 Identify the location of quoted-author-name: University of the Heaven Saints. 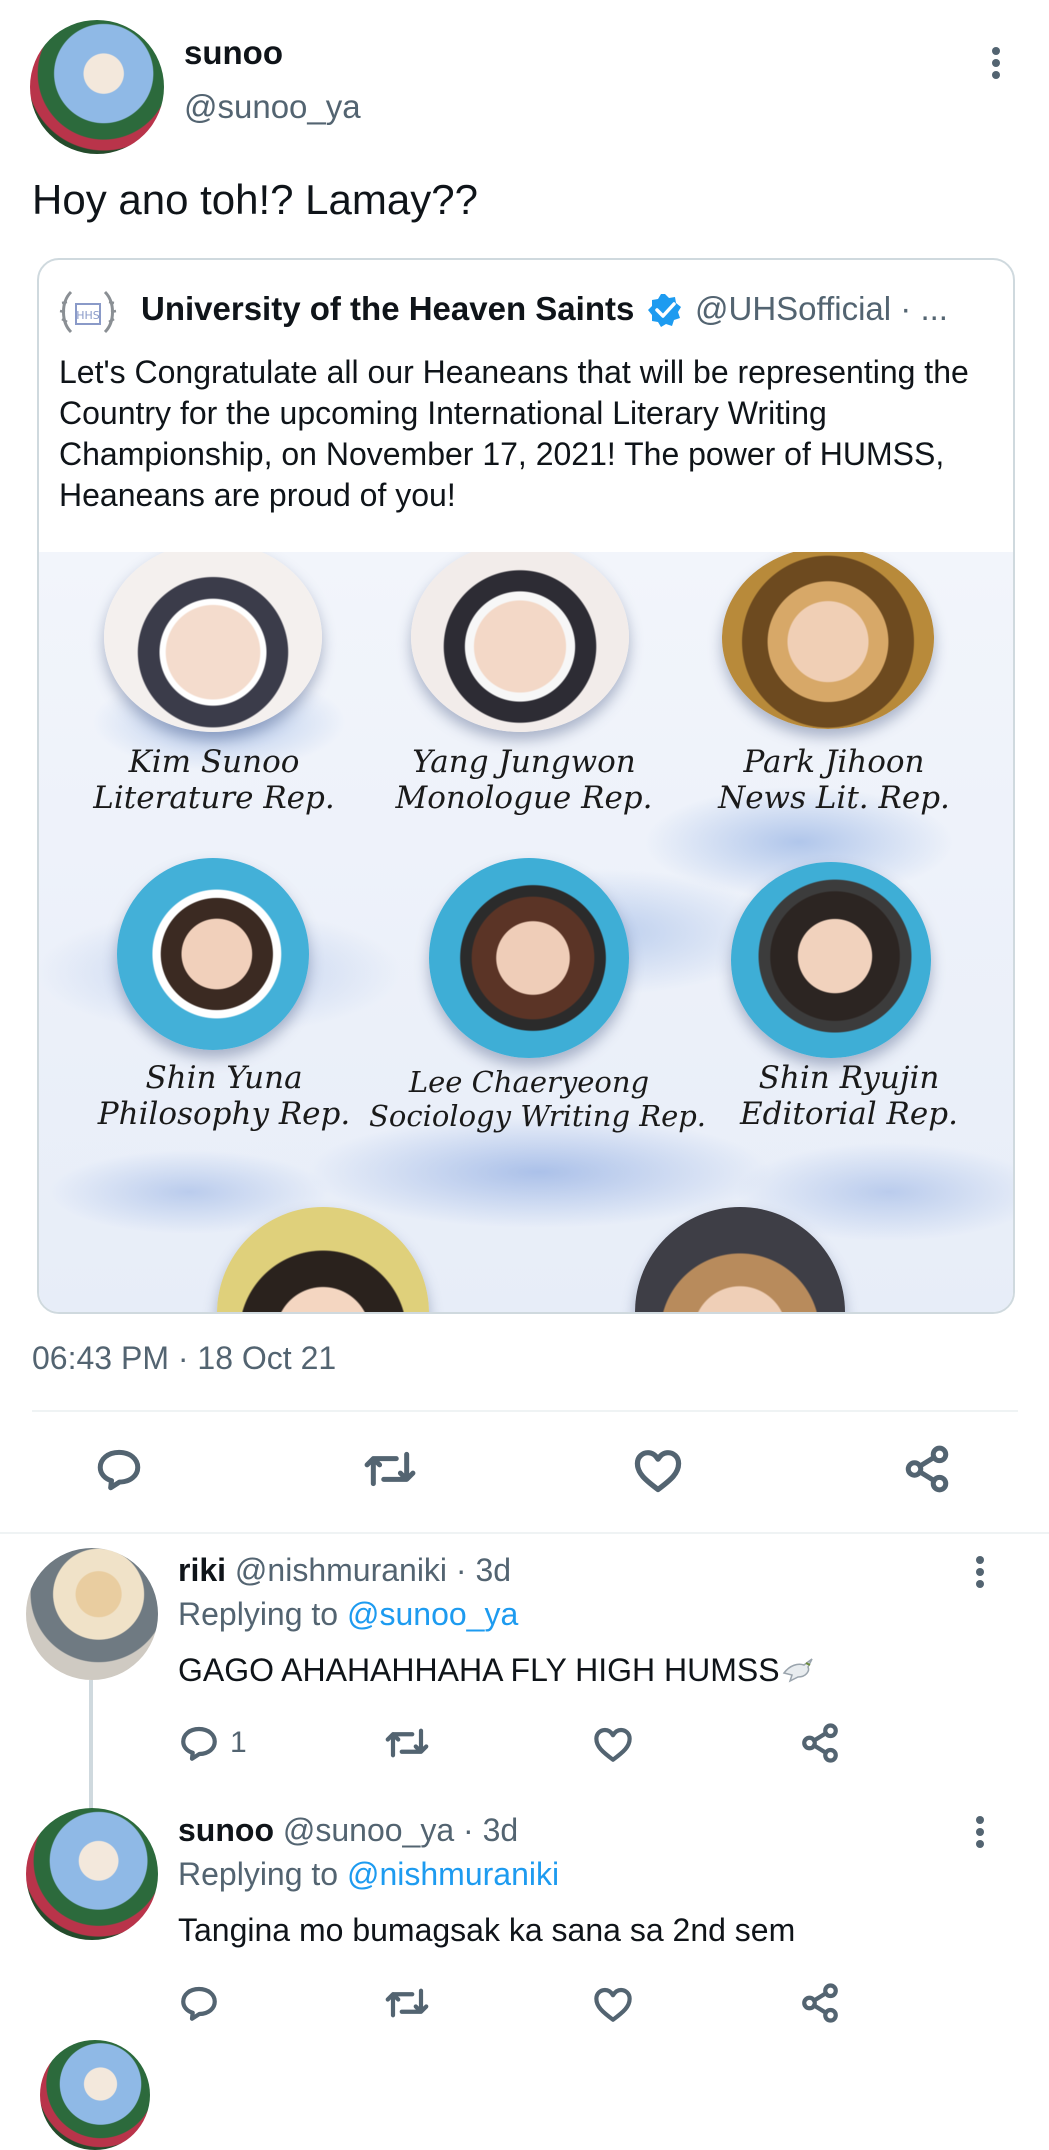
(387, 309).